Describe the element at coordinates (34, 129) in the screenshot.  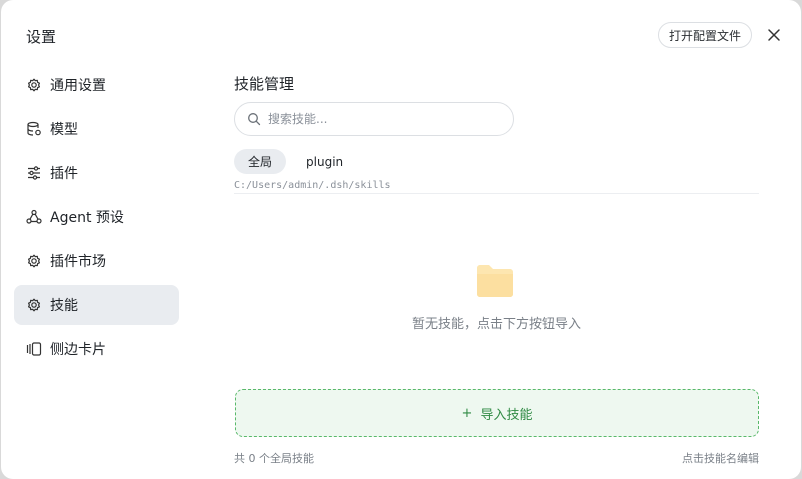
I see `database-icon` at that location.